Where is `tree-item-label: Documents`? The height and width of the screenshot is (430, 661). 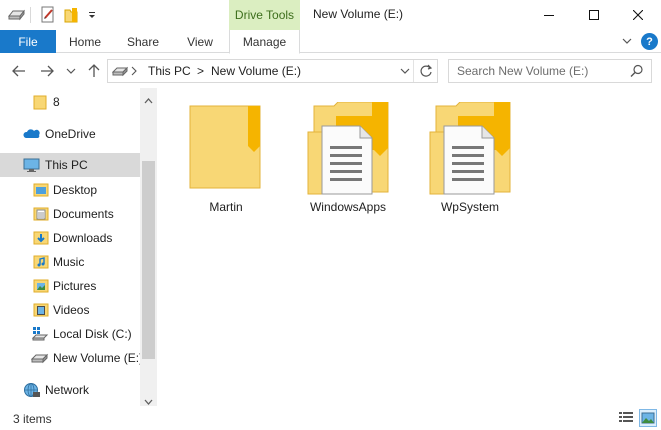
tree-item-label: Documents is located at coordinates (83, 214).